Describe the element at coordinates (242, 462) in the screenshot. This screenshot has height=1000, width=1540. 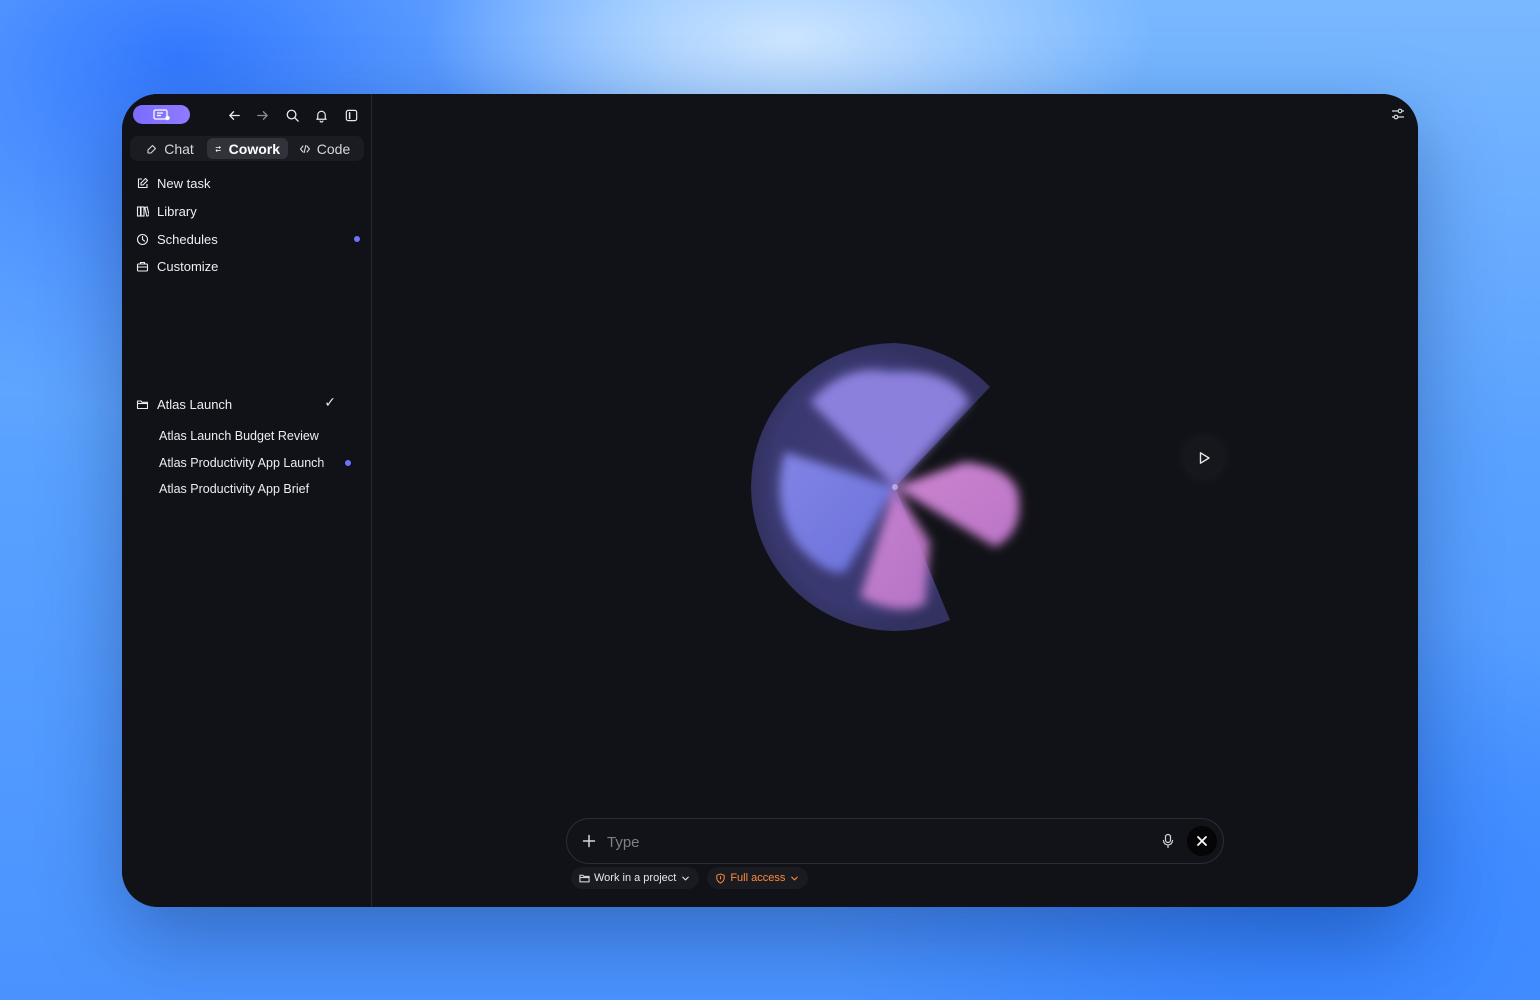
I see `task-label: Atlas Productivity App Launch` at that location.